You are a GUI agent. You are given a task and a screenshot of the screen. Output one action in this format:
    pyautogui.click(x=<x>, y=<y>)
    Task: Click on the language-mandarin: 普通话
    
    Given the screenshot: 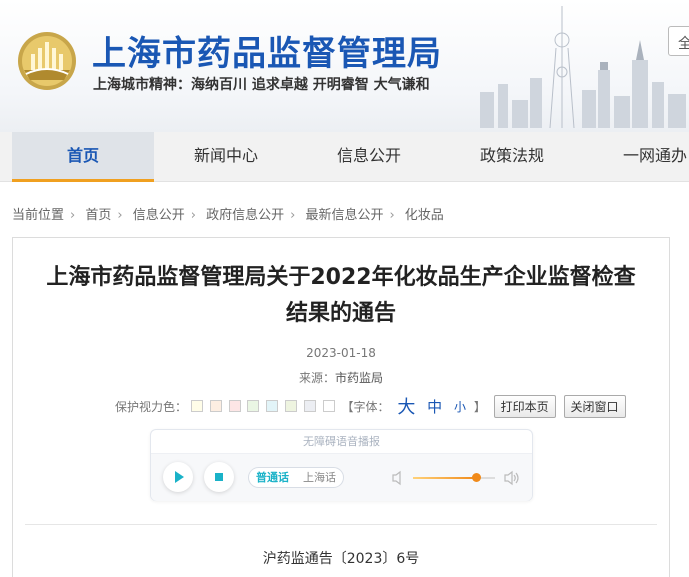 What is the action you would take?
    pyautogui.click(x=272, y=477)
    